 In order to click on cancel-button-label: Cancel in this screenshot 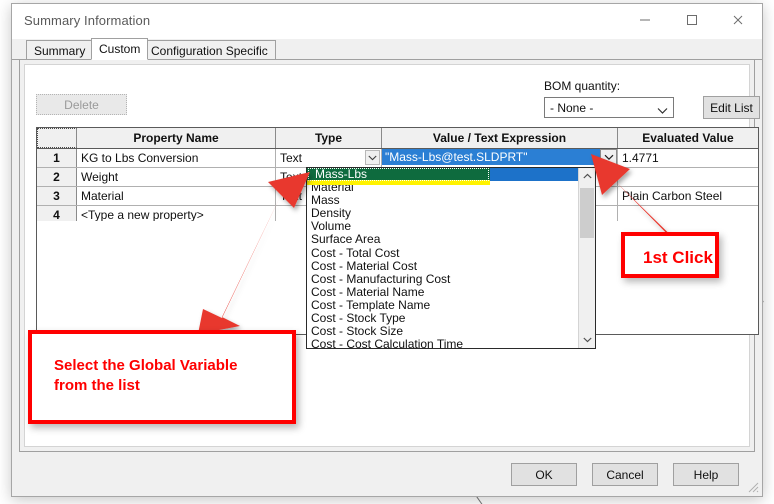, I will do `click(625, 474)`.